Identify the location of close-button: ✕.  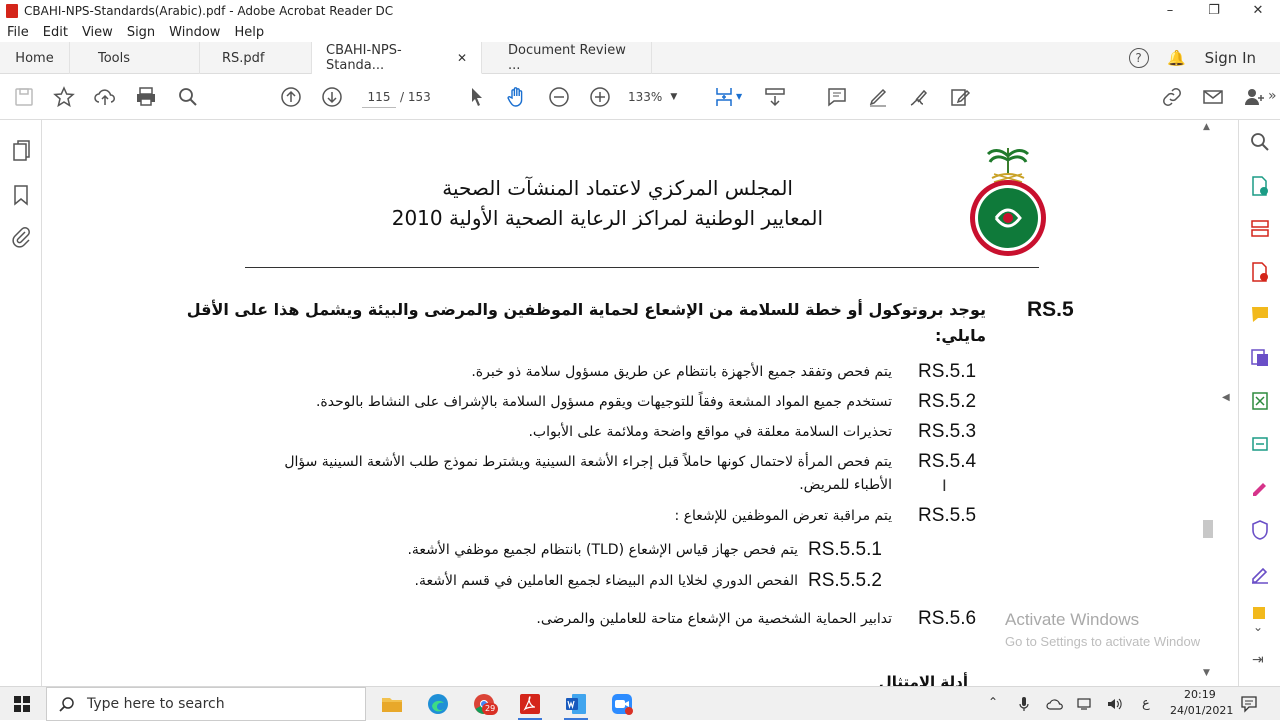
(1258, 11).